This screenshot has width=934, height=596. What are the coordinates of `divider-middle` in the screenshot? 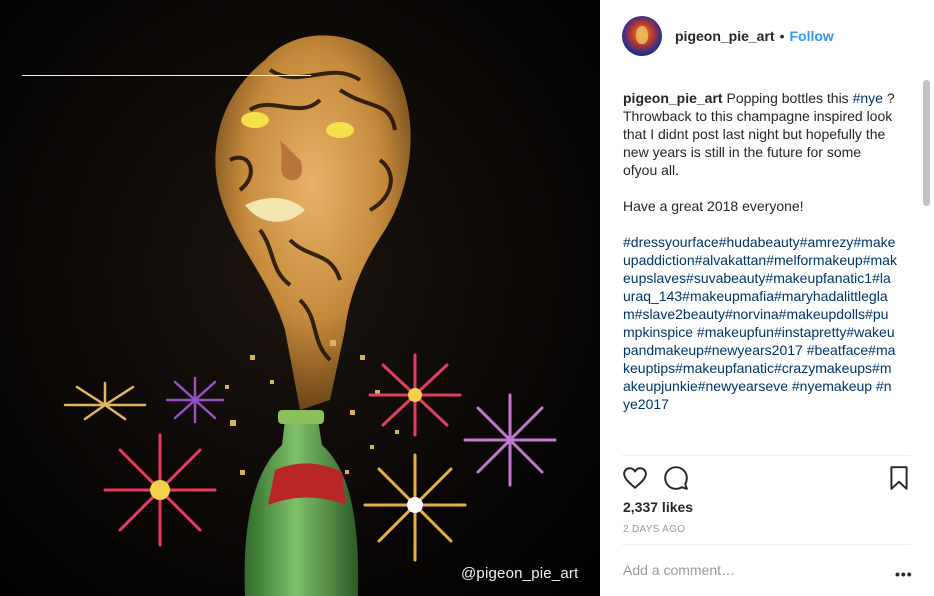 It's located at (766, 455).